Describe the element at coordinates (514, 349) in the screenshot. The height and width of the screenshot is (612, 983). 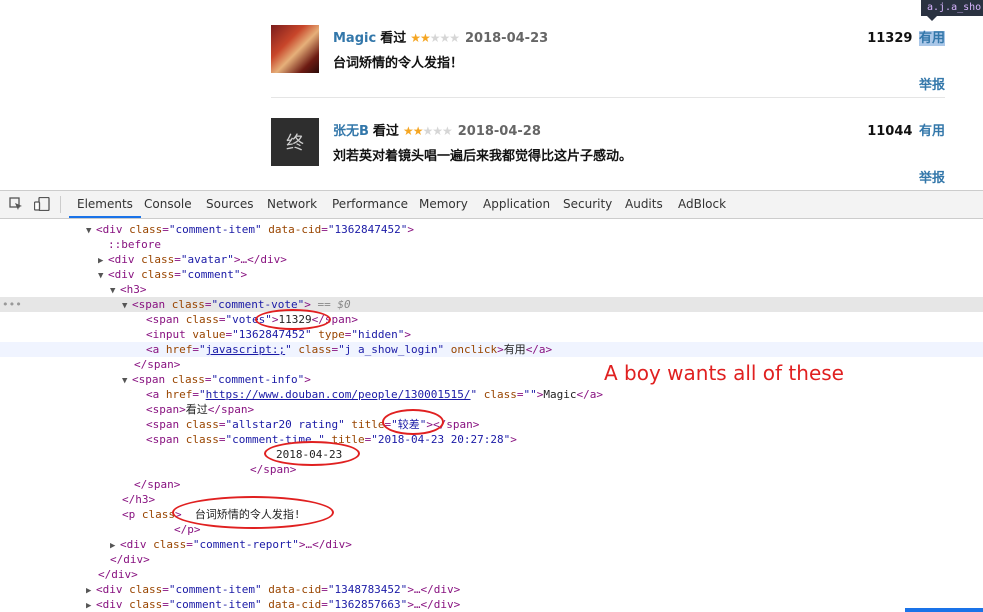
I see `text-node: 有用` at that location.